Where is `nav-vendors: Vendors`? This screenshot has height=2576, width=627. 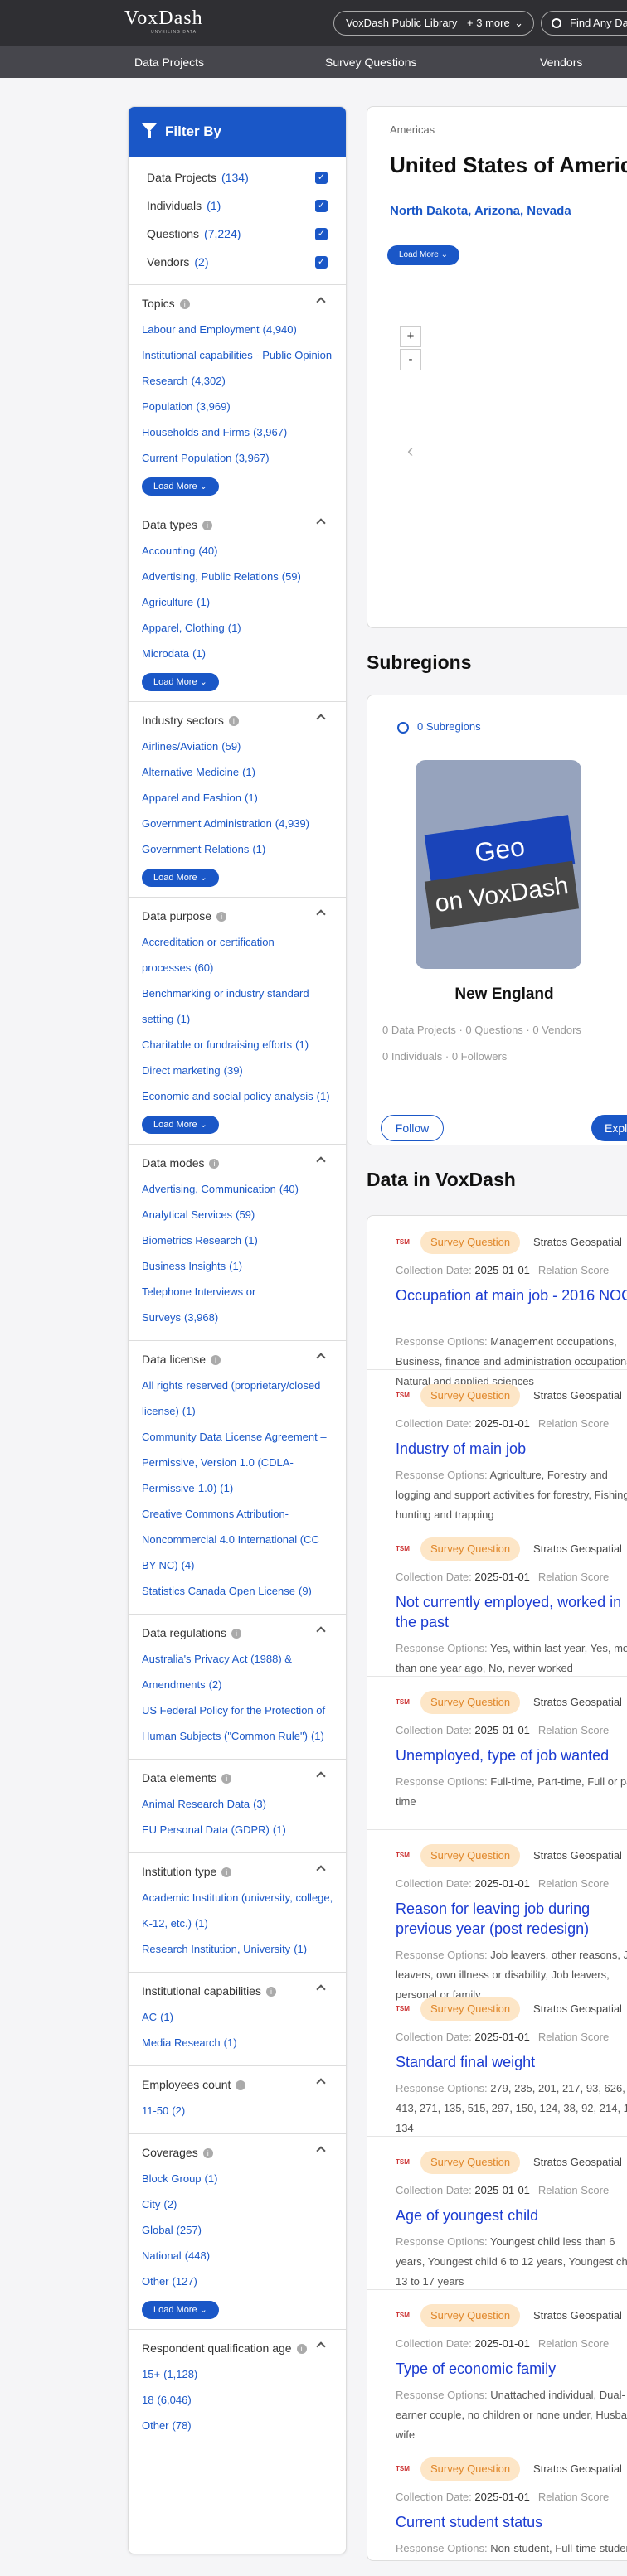 nav-vendors: Vendors is located at coordinates (561, 62).